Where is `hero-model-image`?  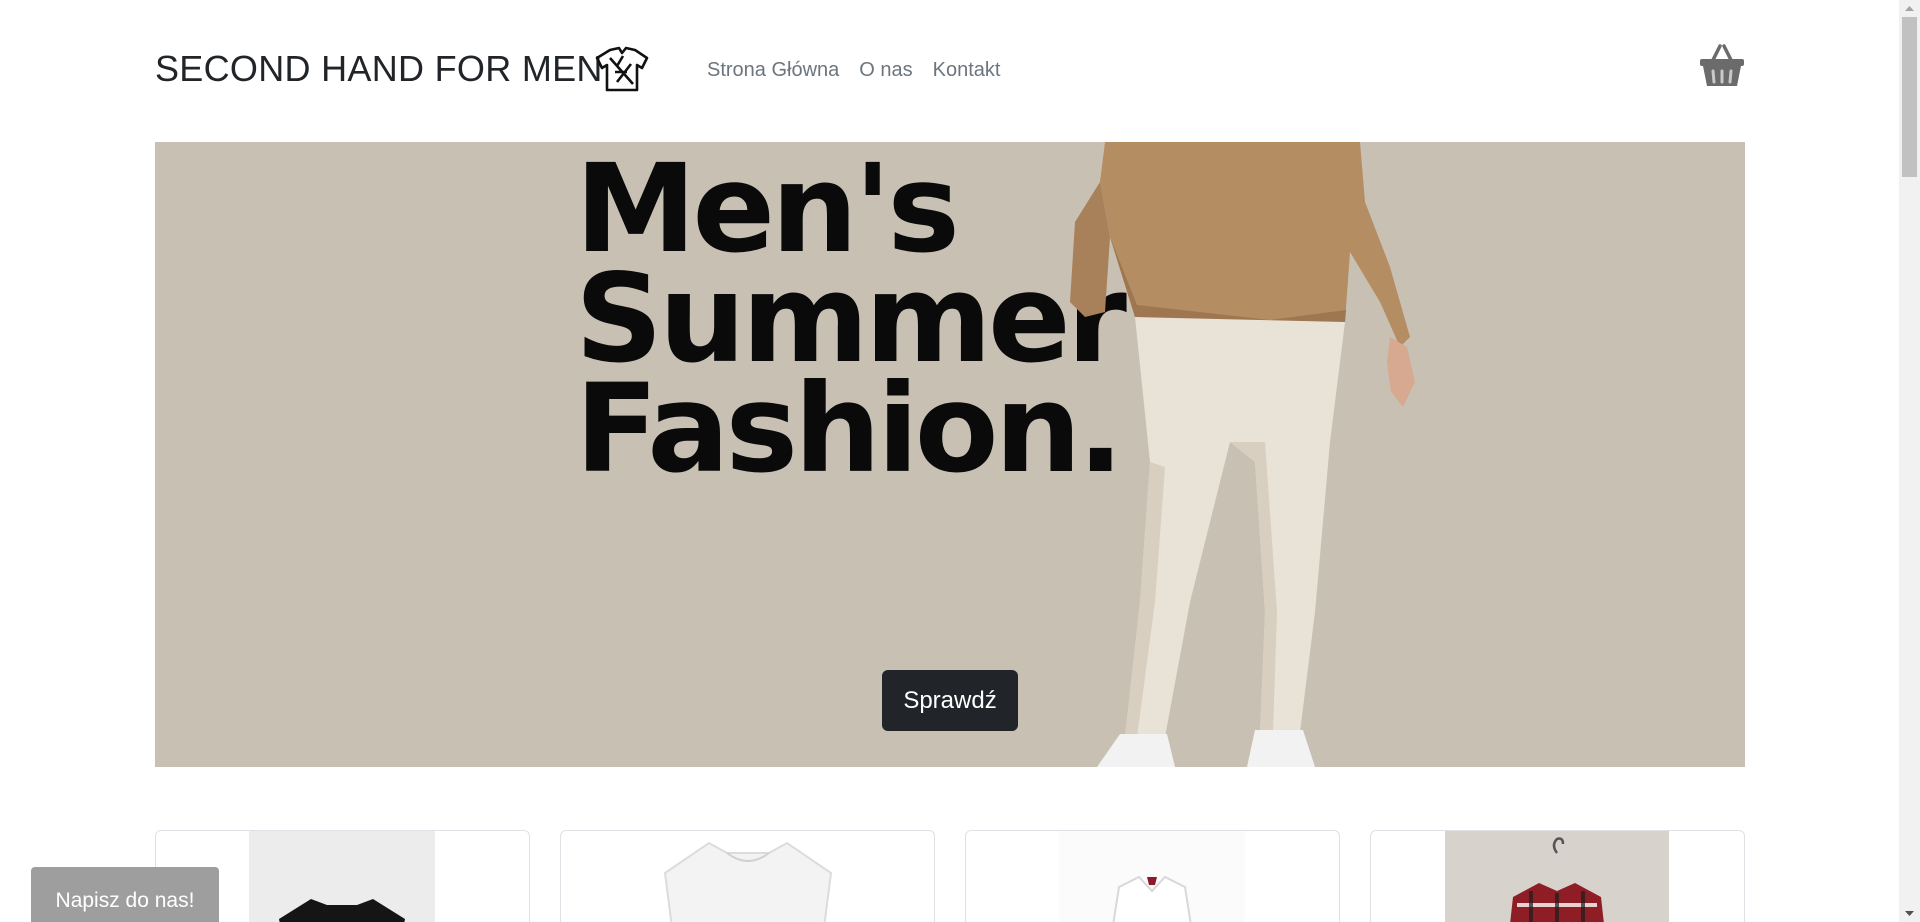 hero-model-image is located at coordinates (1242, 454).